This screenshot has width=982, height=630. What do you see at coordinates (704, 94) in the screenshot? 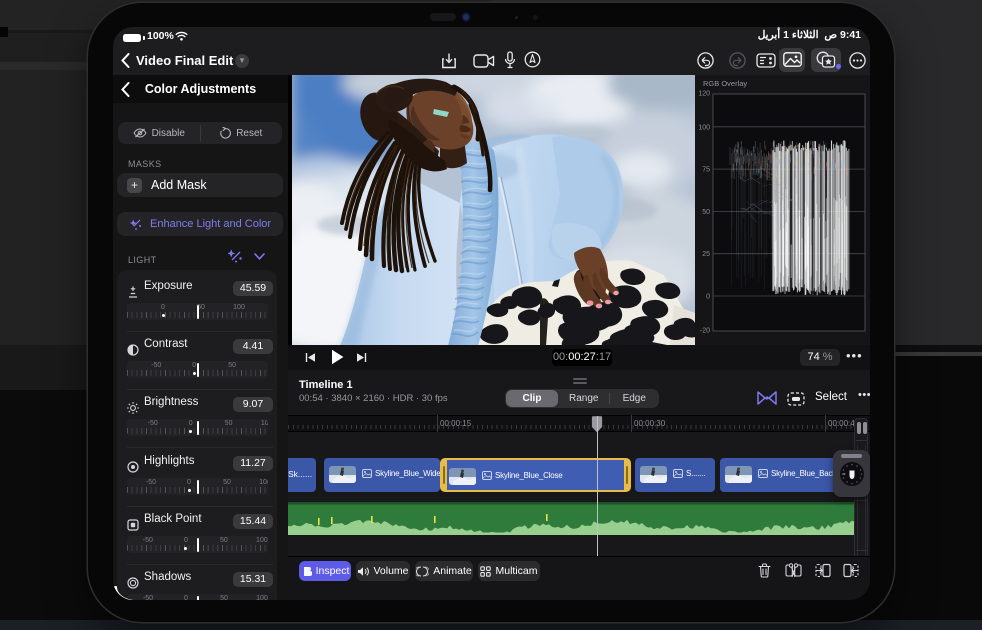
I see `svg-text: 120` at bounding box center [704, 94].